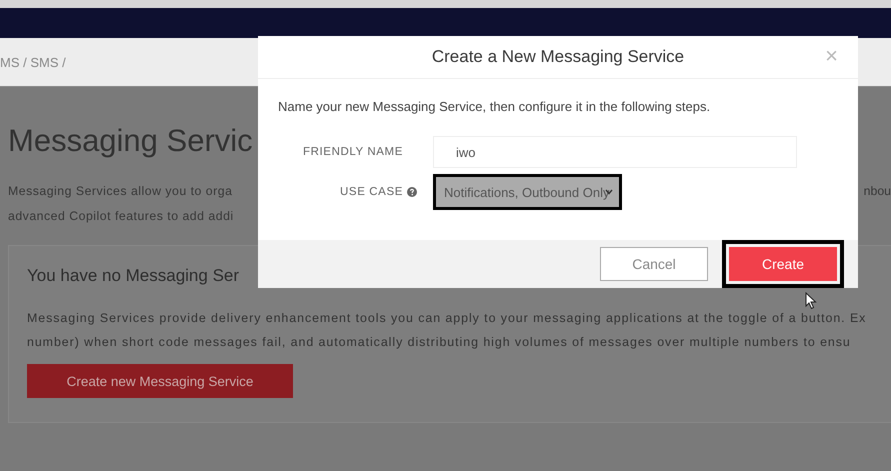  What do you see at coordinates (495, 106) in the screenshot?
I see `modal-description: Name your new Messaging Service, then configure it in the following steps.` at bounding box center [495, 106].